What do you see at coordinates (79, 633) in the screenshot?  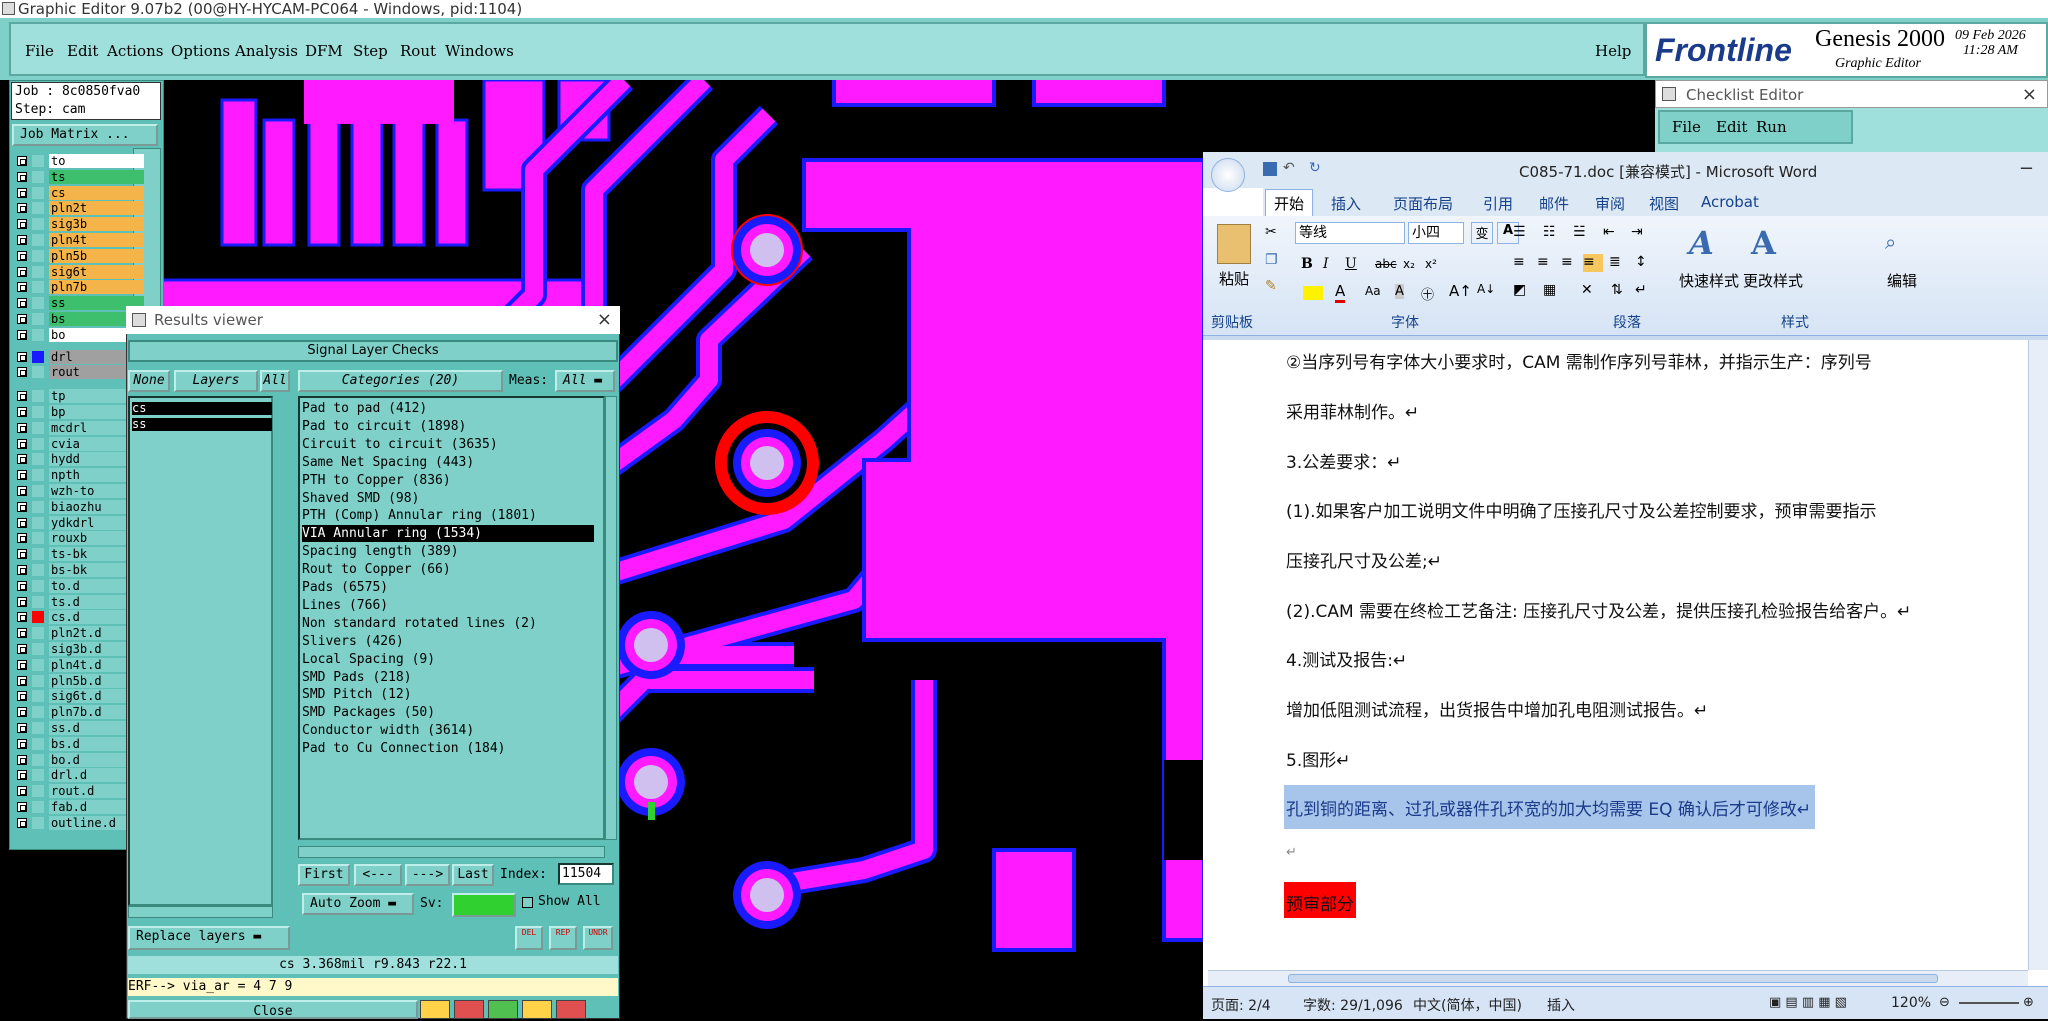 I see `layer-row: pln2t.d` at bounding box center [79, 633].